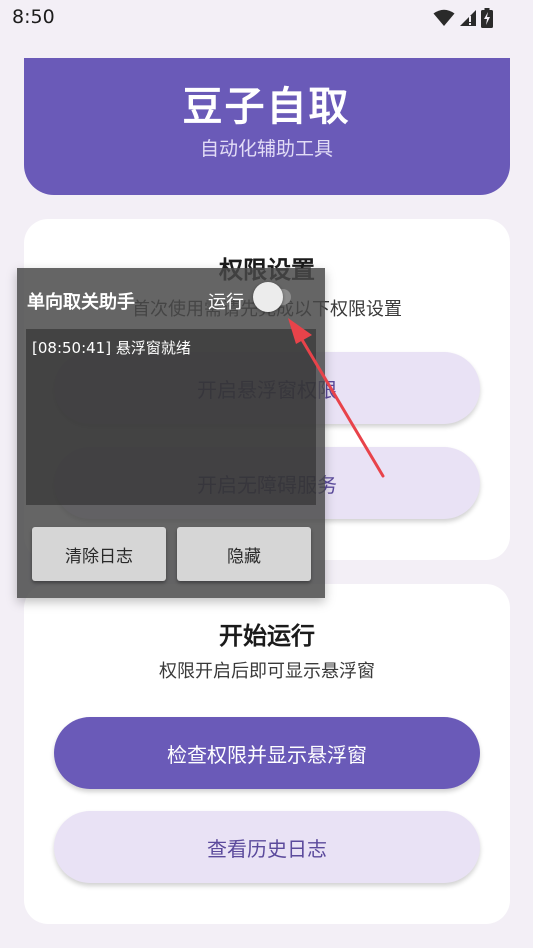 Image resolution: width=533 pixels, height=948 pixels. What do you see at coordinates (111, 348) in the screenshot?
I see `log-line: [08:50:41] 悬浮窗就绪` at bounding box center [111, 348].